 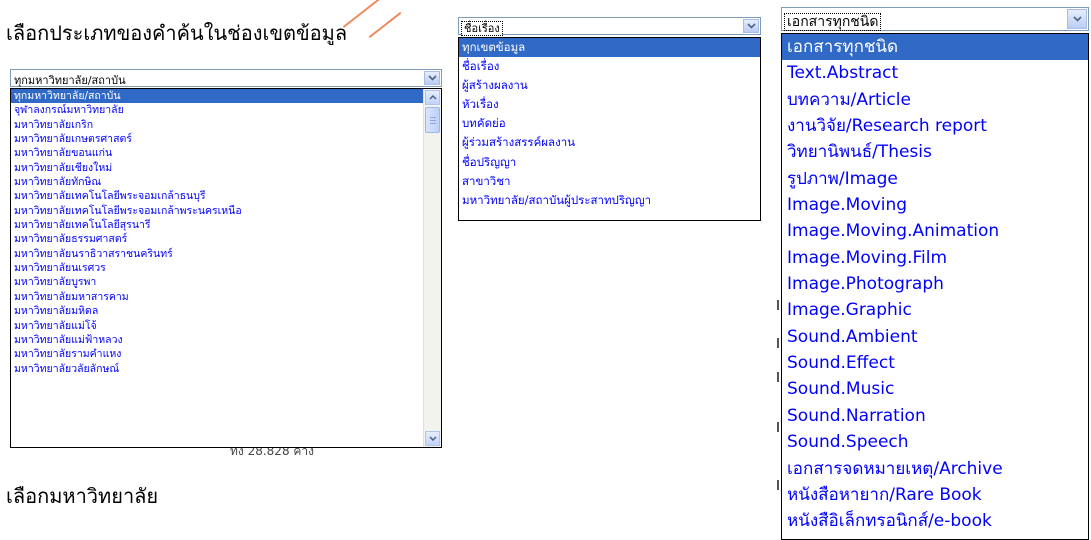 I want to click on doctype-option: Image.Graphic, so click(x=935, y=310).